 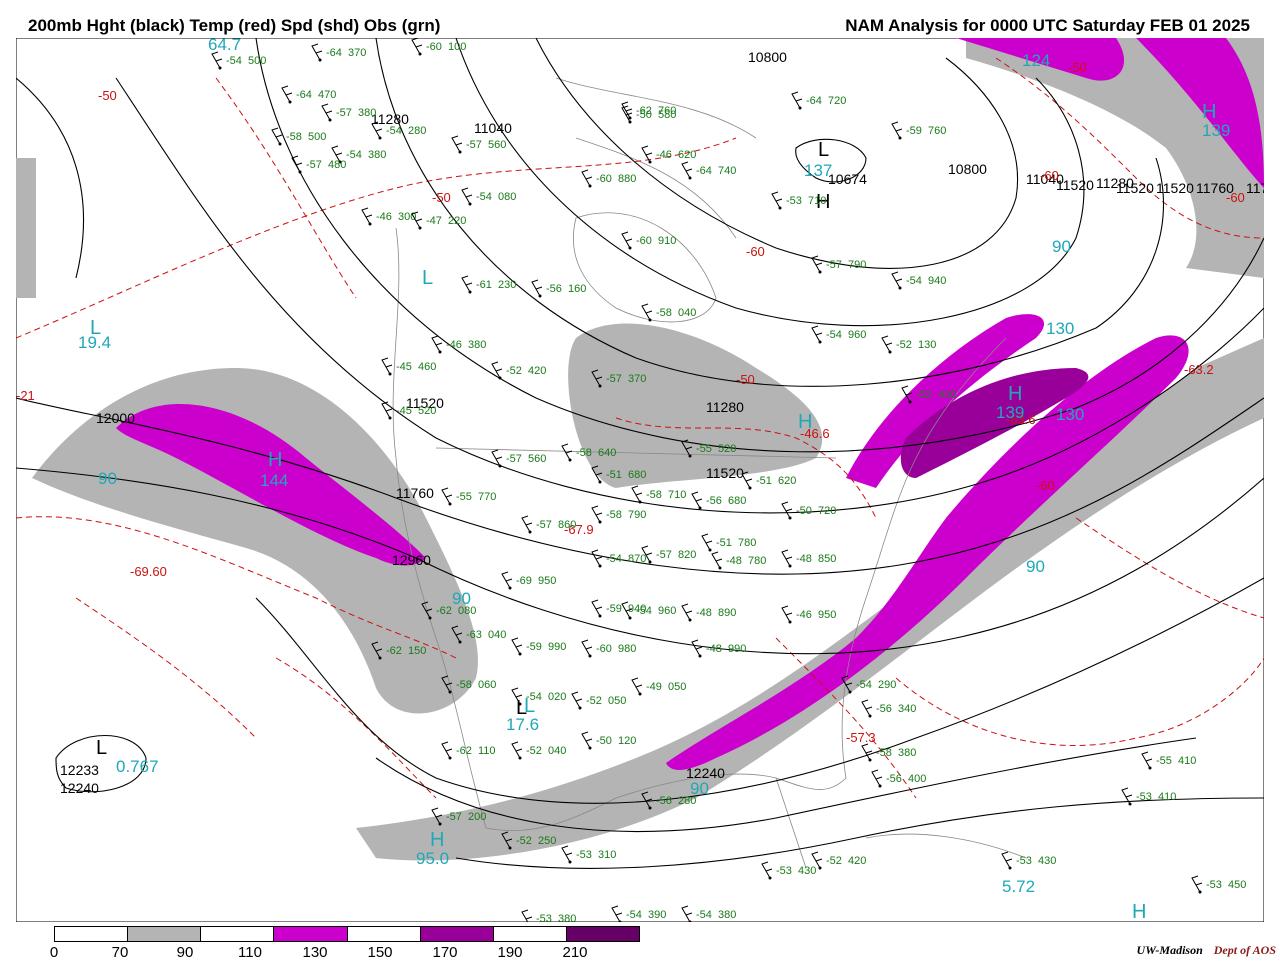 I want to click on obs-height: 680, so click(x=737, y=501).